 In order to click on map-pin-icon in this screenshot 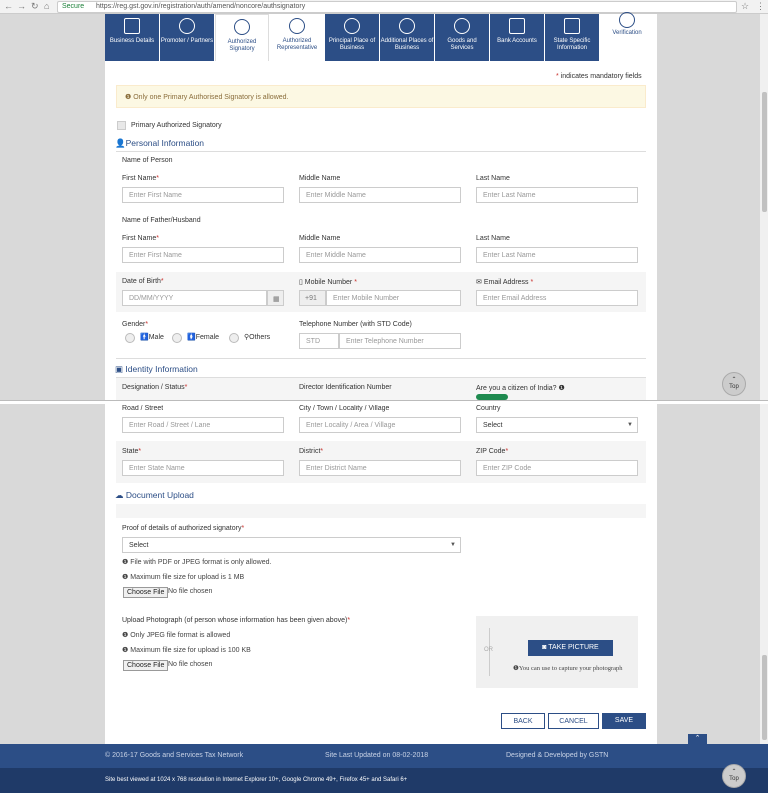, I will do `click(352, 26)`.